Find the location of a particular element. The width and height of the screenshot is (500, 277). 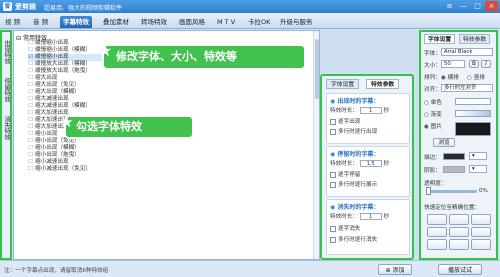

tab-subtitle-effects: 字幕特效 is located at coordinates (76, 22).